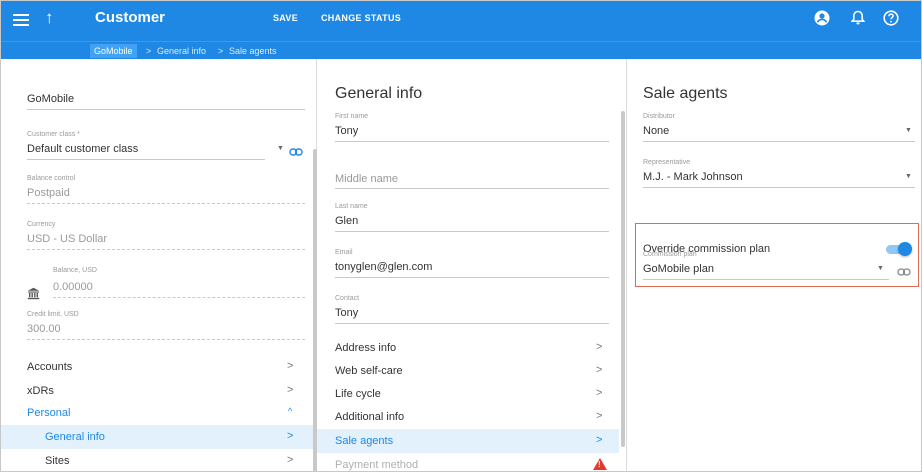 This screenshot has width=922, height=472. I want to click on contact-field: Contact Tony, so click(472, 310).